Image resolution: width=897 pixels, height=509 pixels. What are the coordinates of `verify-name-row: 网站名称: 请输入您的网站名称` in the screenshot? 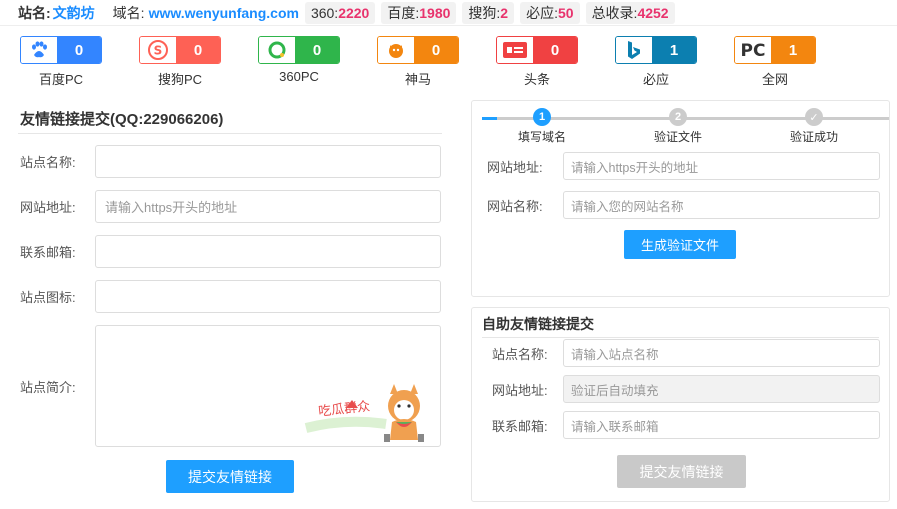 It's located at (683, 205).